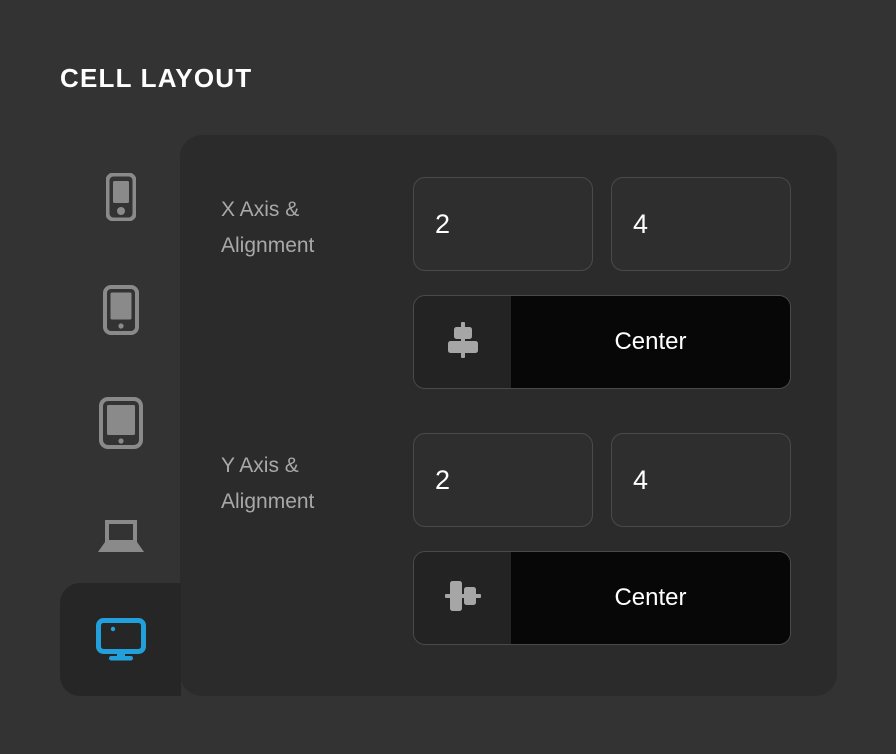  I want to click on x-axis-alignment-icon-segment, so click(462, 342).